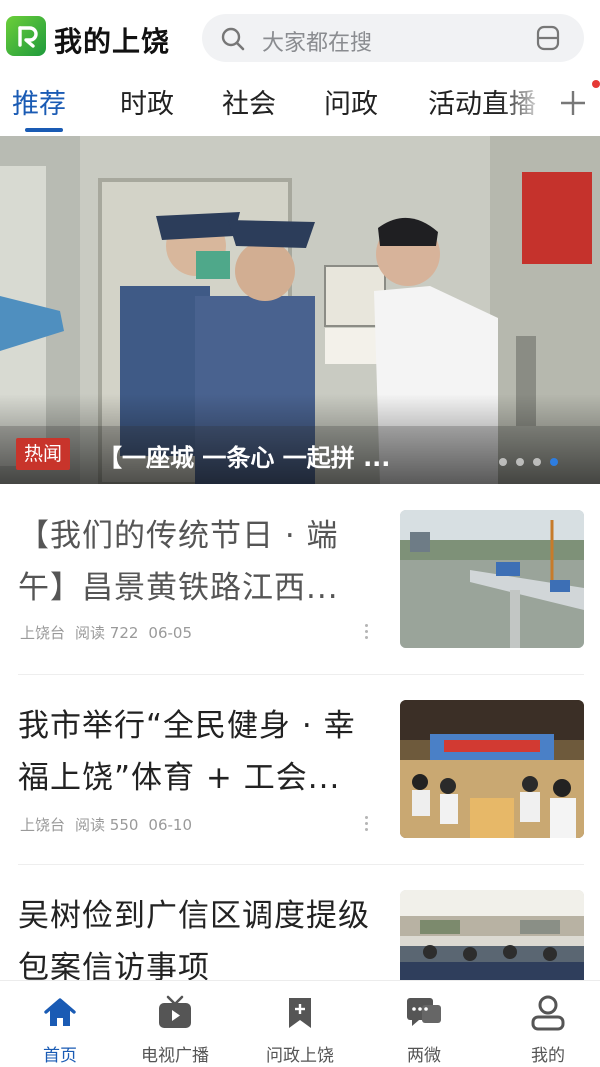  What do you see at coordinates (170, 825) in the screenshot?
I see `news-date: 06-10` at bounding box center [170, 825].